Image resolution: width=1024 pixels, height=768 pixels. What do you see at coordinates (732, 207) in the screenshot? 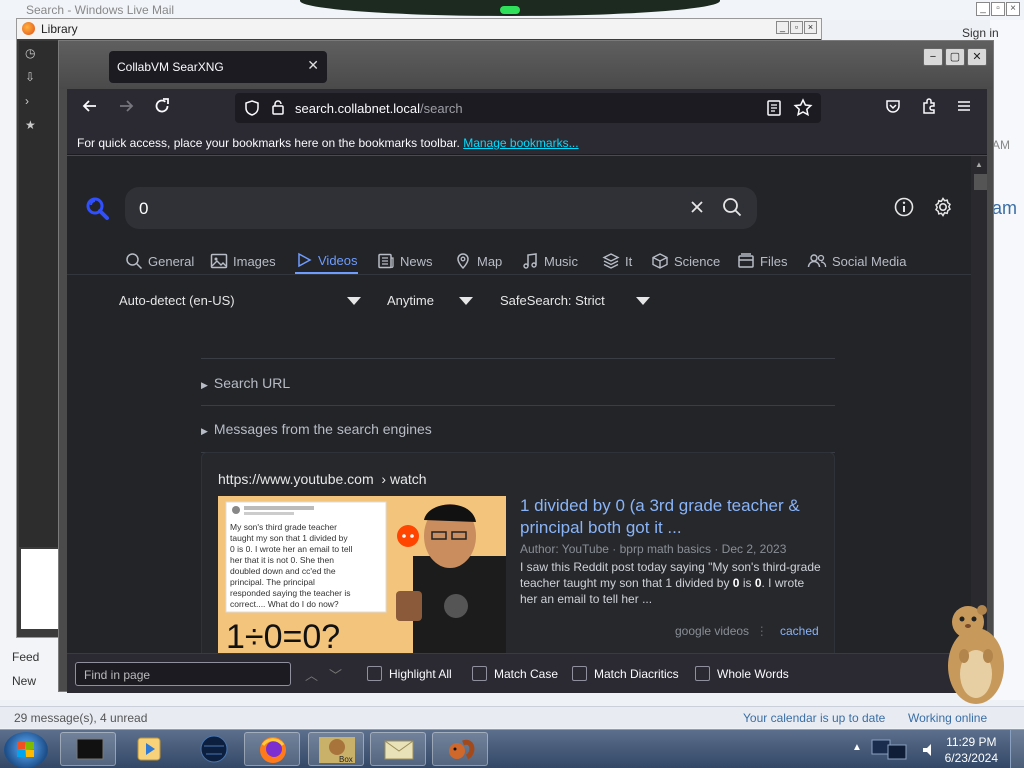
I see `search-submit-icon` at bounding box center [732, 207].